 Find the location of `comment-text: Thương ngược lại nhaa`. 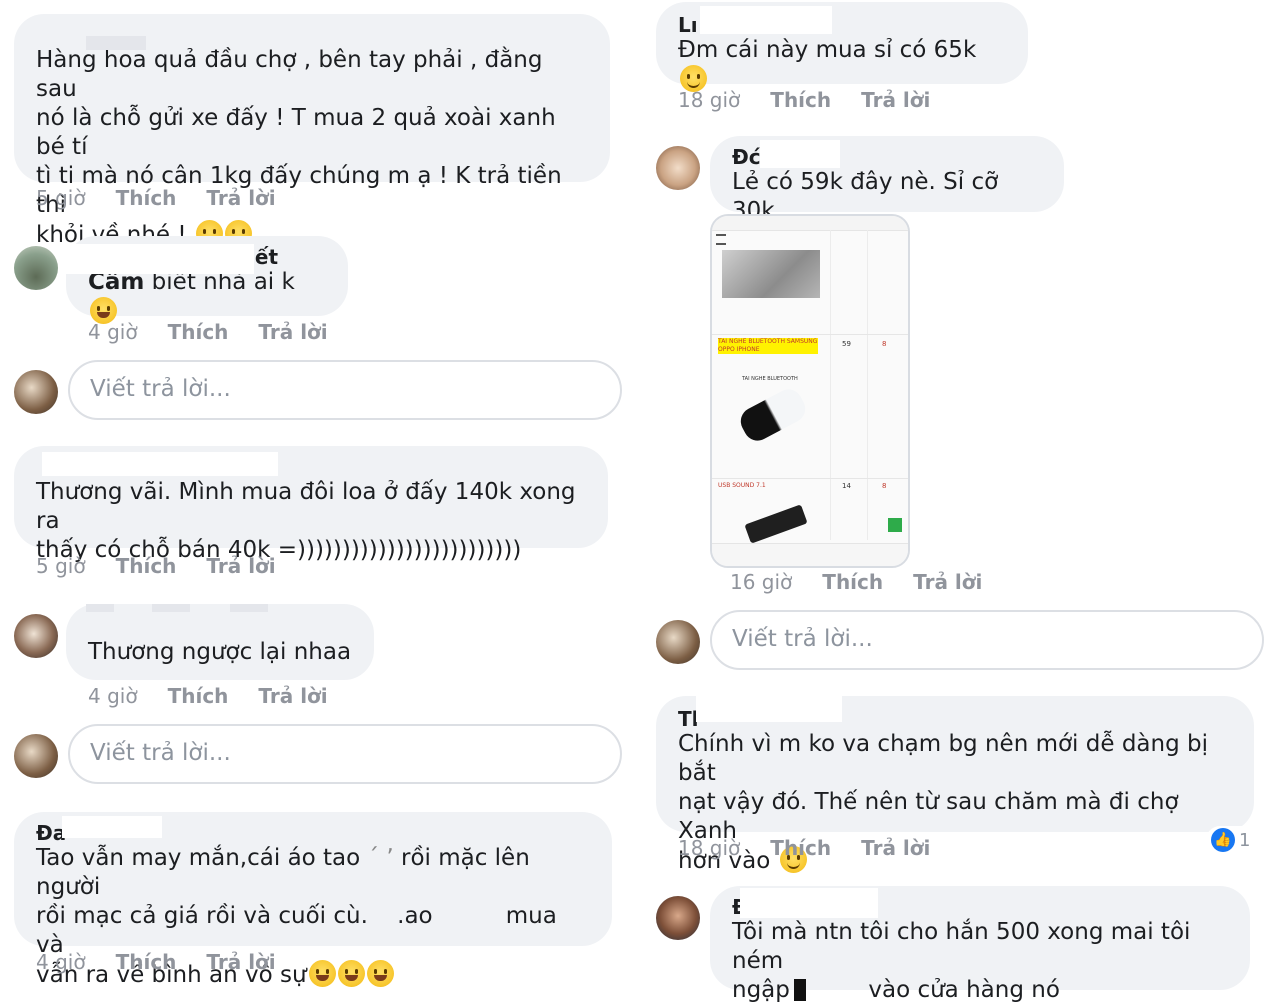

comment-text: Thương ngược lại nhaa is located at coordinates (220, 652).